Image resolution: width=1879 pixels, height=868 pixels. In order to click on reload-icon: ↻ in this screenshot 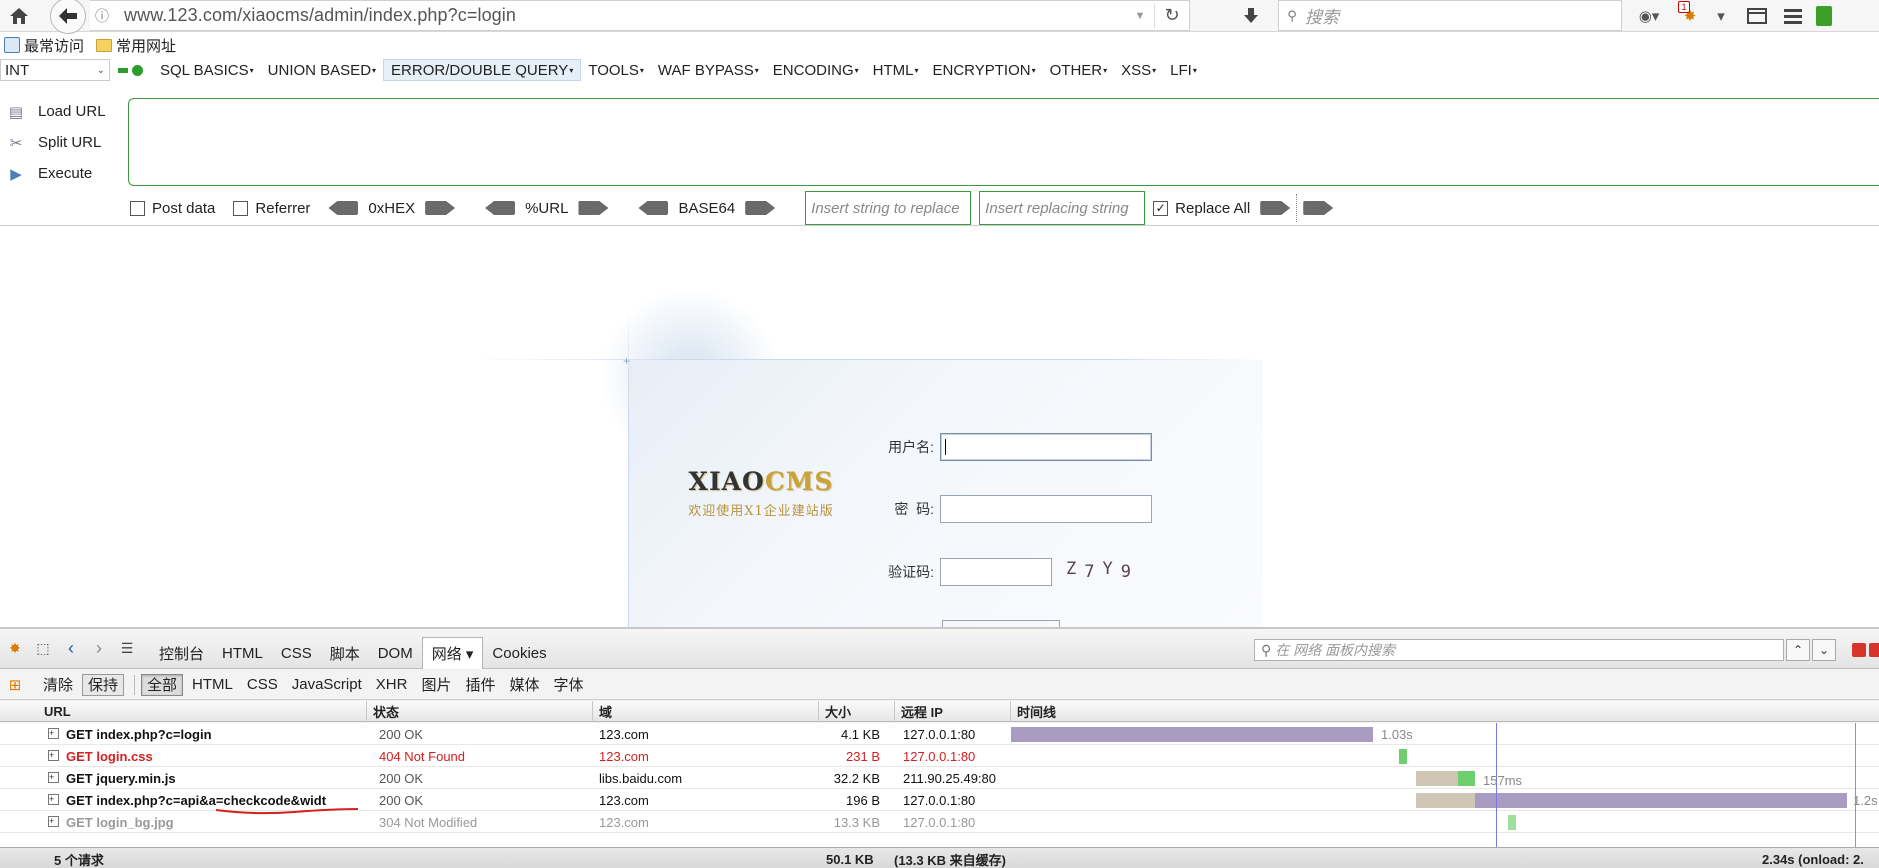, I will do `click(1172, 15)`.